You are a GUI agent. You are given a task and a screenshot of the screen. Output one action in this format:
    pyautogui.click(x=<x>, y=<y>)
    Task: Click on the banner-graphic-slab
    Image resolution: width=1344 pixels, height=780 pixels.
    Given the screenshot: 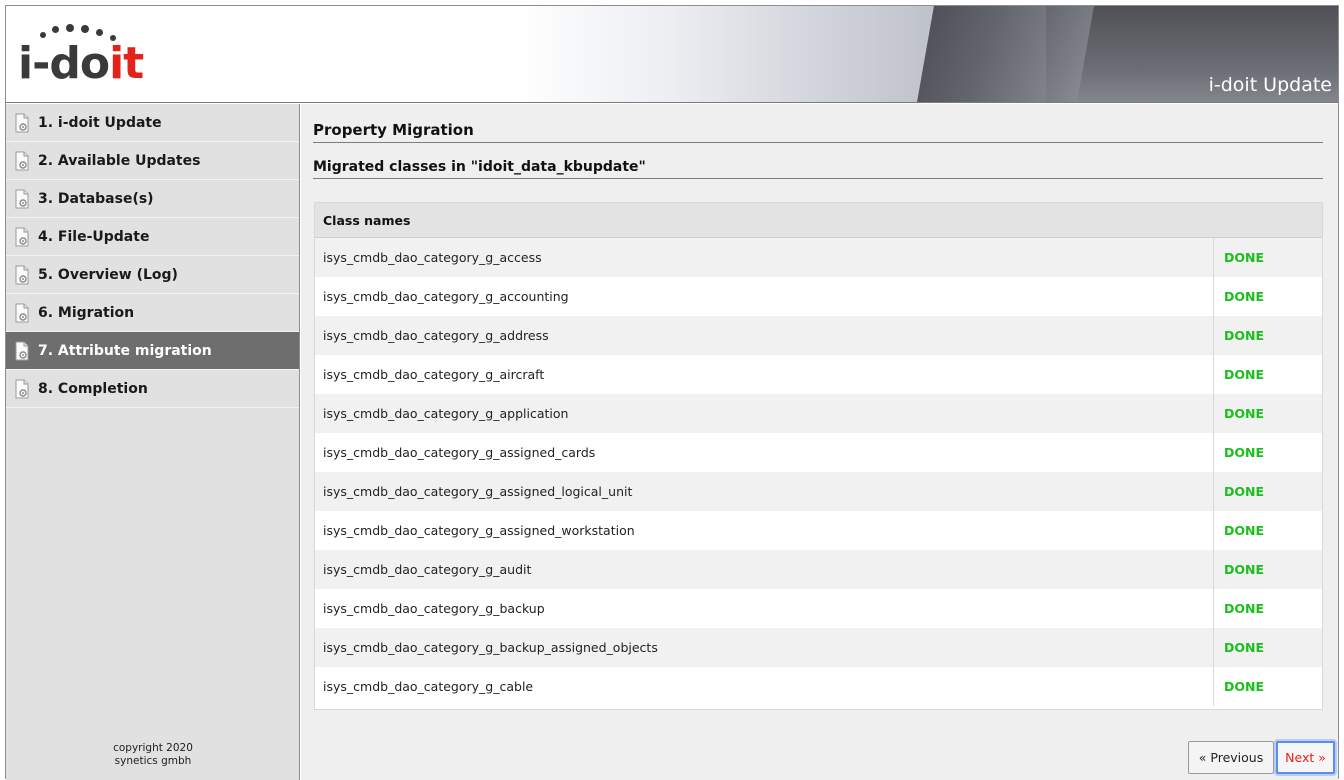 What is the action you would take?
    pyautogui.click(x=1006, y=54)
    